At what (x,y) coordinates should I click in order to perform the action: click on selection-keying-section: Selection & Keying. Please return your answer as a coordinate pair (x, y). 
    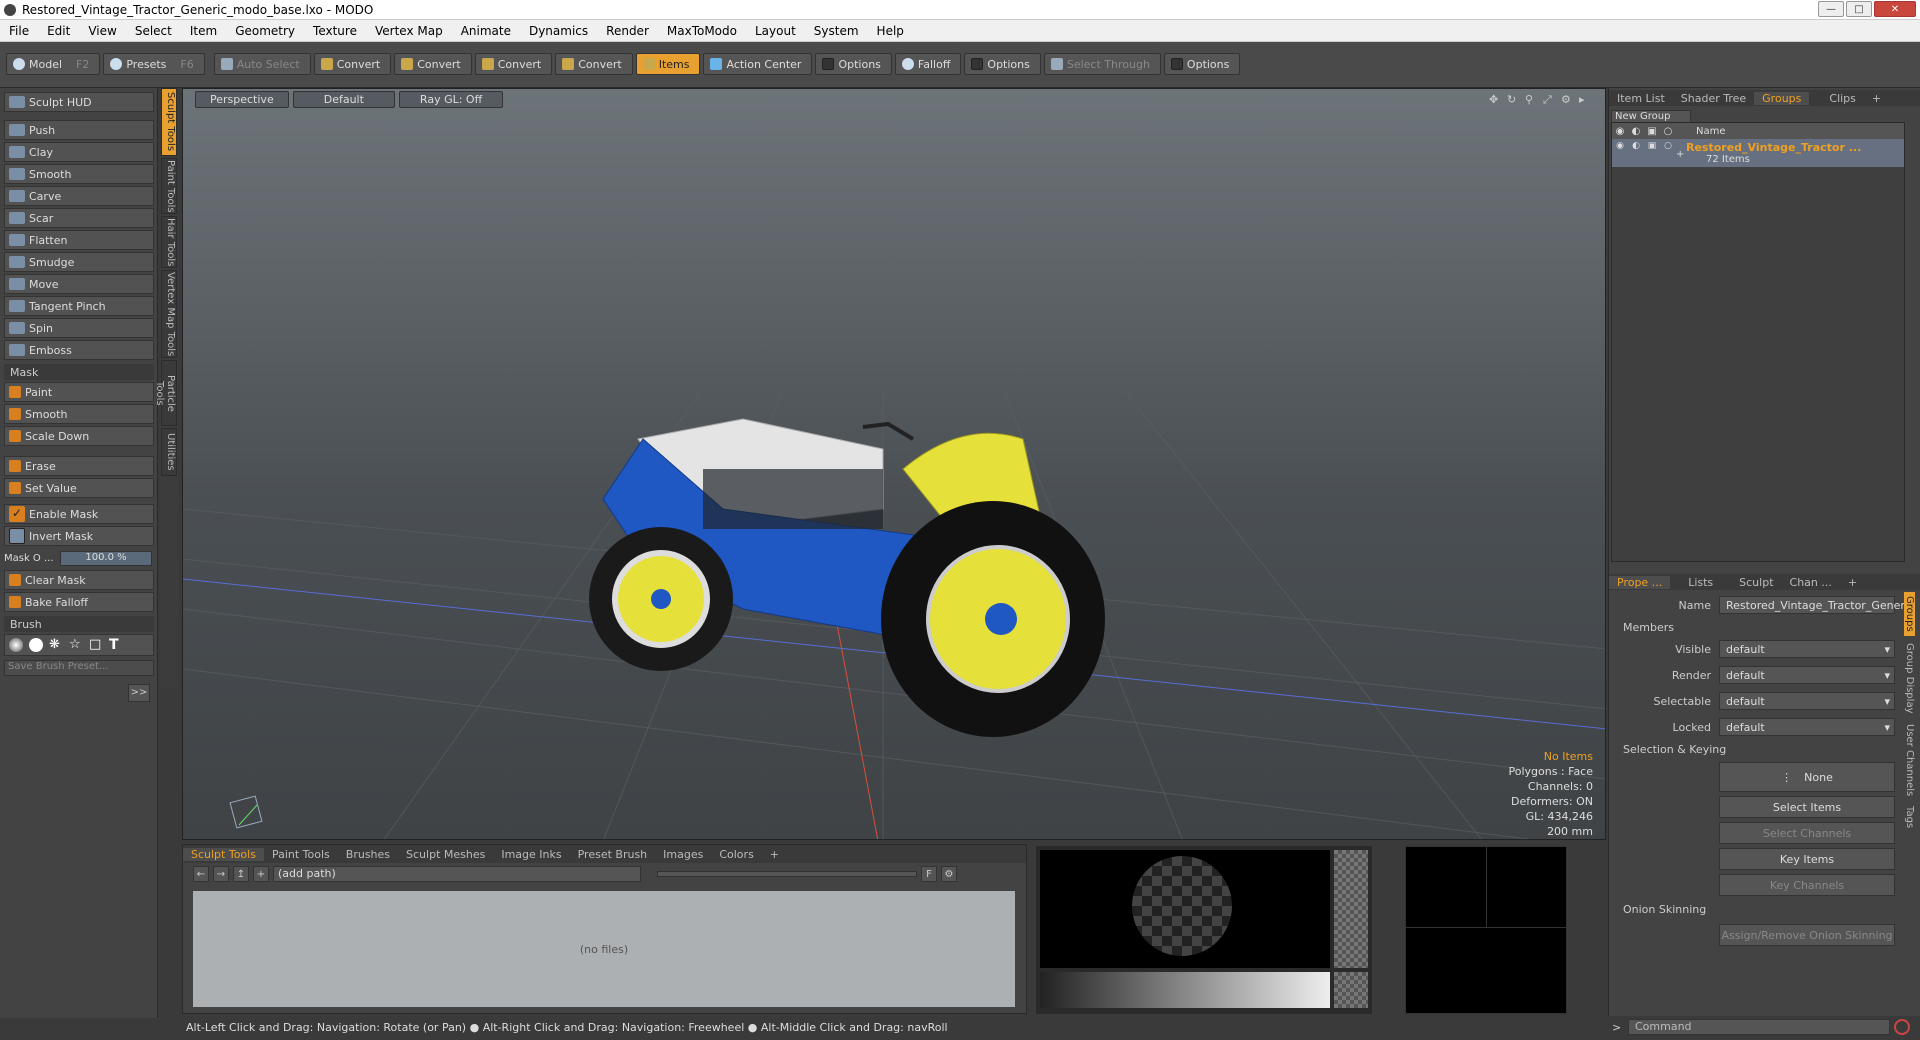
    Looking at the image, I should click on (1764, 749).